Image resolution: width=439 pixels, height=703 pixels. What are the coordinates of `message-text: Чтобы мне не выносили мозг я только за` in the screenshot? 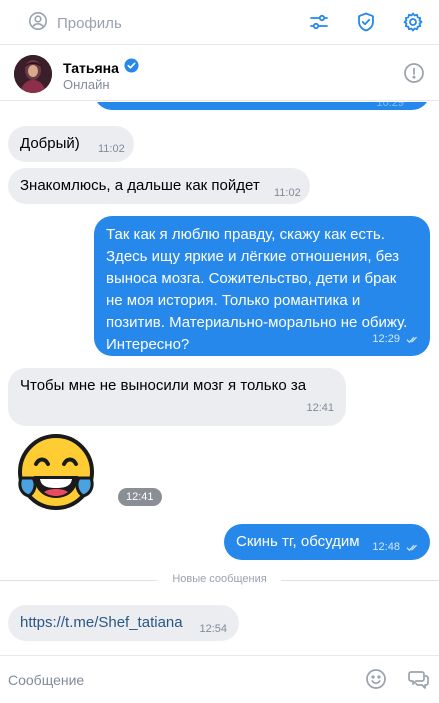 It's located at (163, 385).